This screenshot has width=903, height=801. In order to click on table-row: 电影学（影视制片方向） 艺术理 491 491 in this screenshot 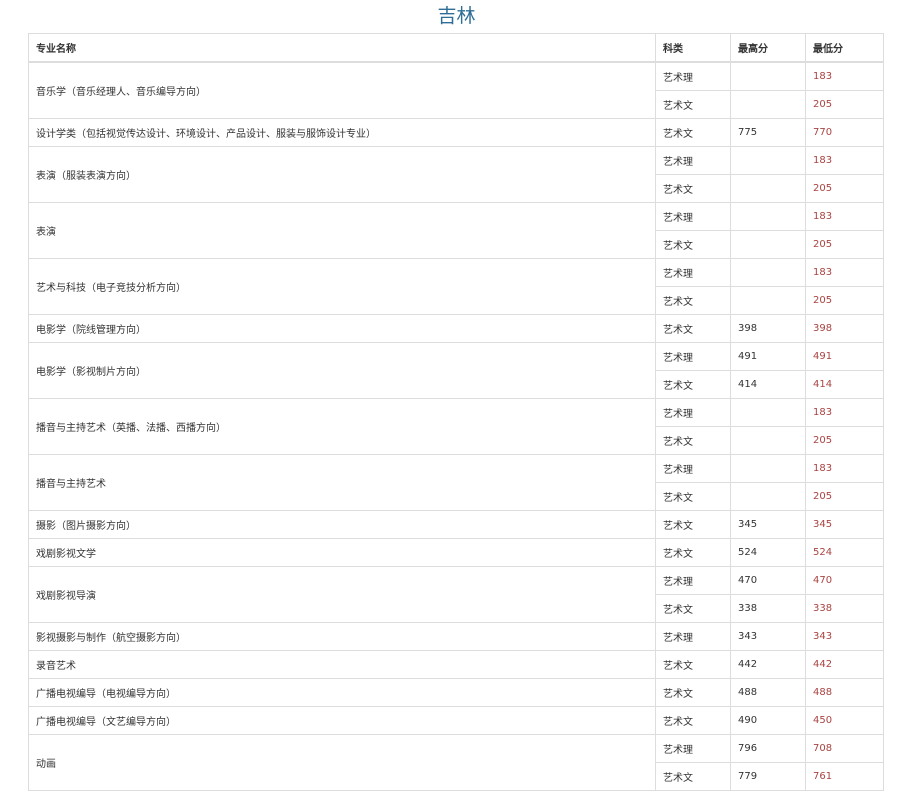, I will do `click(456, 370)`.